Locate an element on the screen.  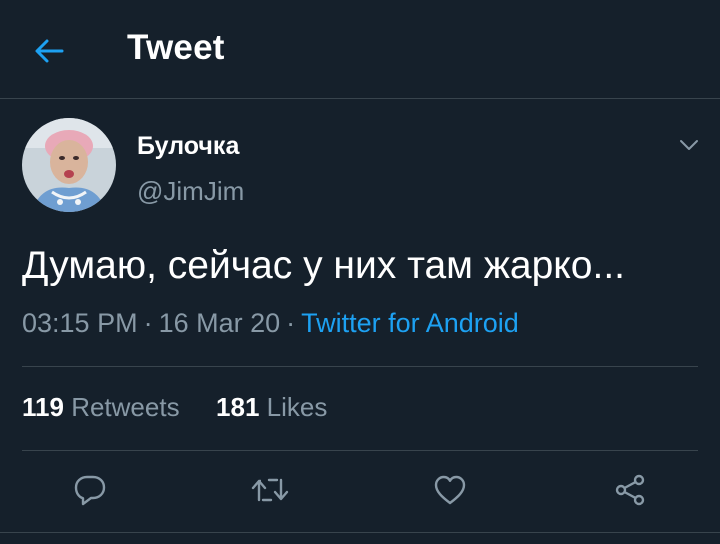
back-button is located at coordinates (49, 51).